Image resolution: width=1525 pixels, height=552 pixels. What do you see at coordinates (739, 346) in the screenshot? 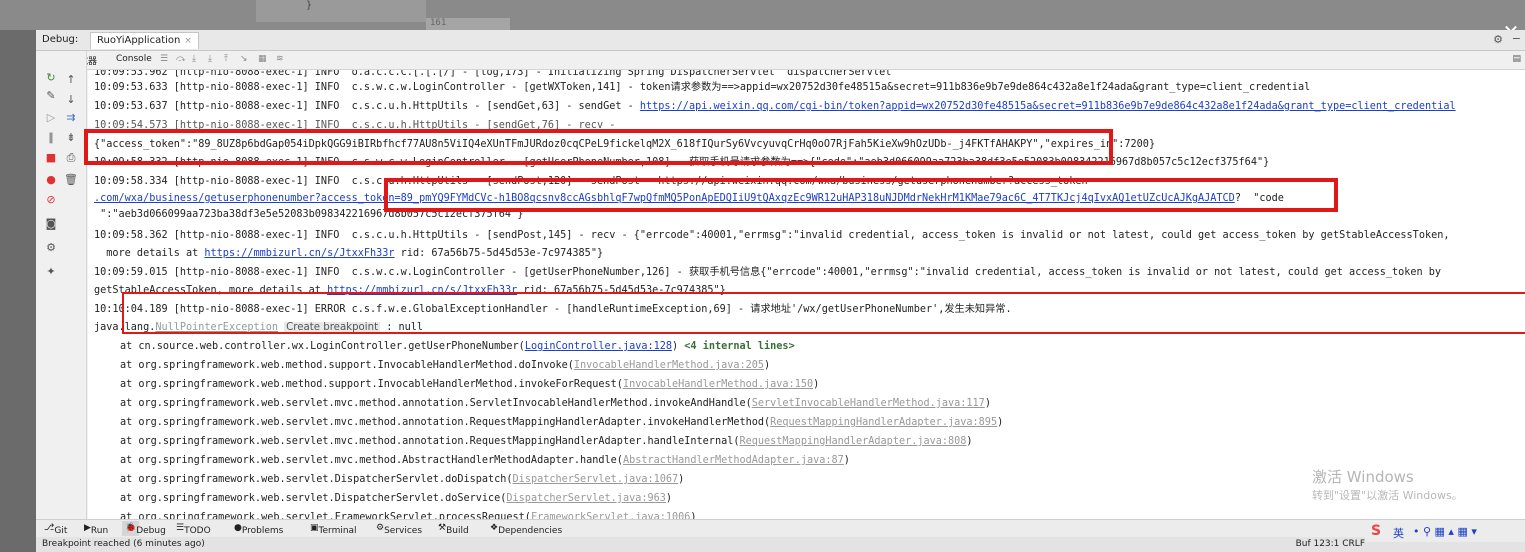
I see `internal-lines-toggle: <4 internal lines>` at bounding box center [739, 346].